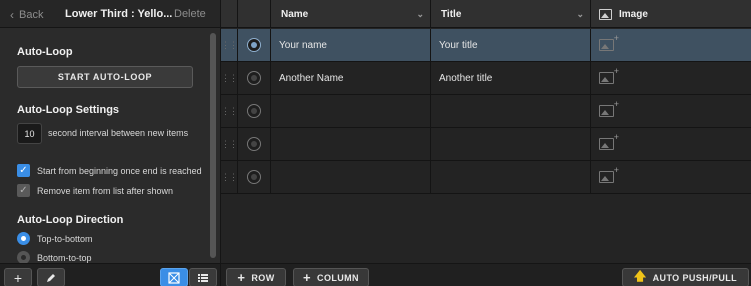 The image size is (751, 286). Describe the element at coordinates (65, 238) in the screenshot. I see `direction-label: Top-to-bottom` at that location.